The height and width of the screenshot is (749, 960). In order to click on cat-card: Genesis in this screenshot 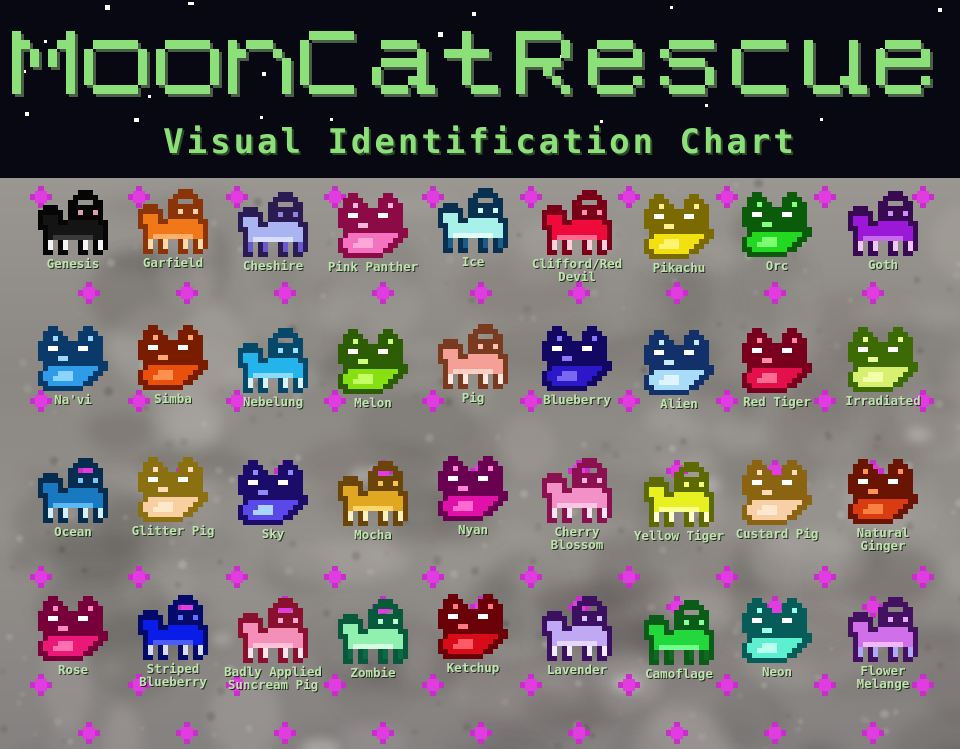, I will do `click(73, 230)`.